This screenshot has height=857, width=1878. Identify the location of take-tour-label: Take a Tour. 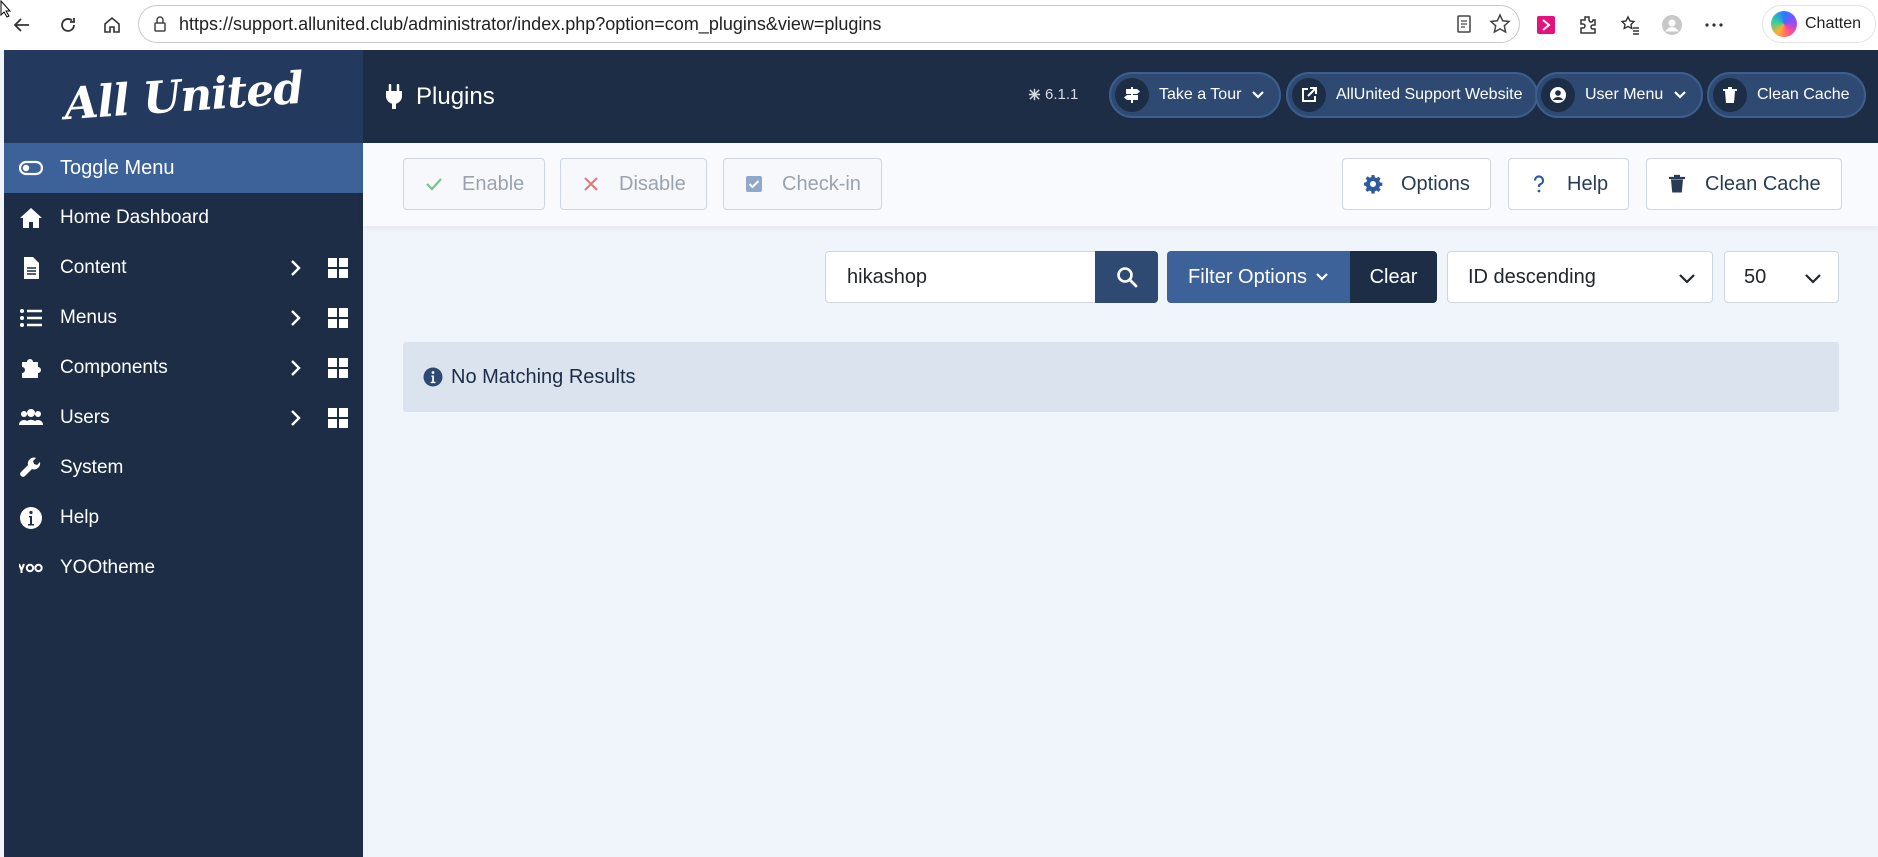
(1200, 94).